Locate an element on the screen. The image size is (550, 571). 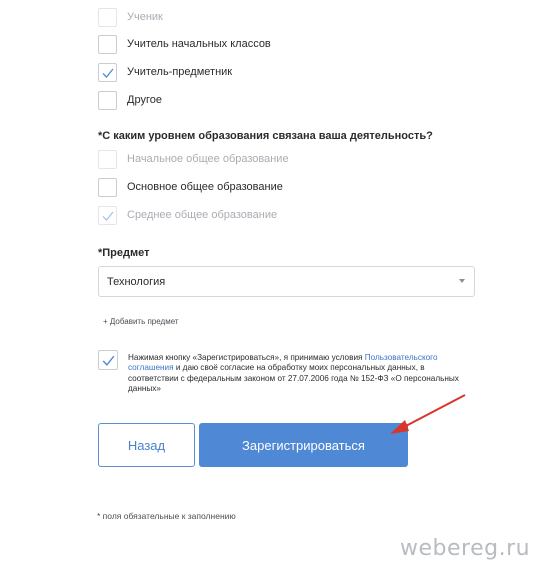
education-option-secondary: Среднее общее образование is located at coordinates (187, 215).